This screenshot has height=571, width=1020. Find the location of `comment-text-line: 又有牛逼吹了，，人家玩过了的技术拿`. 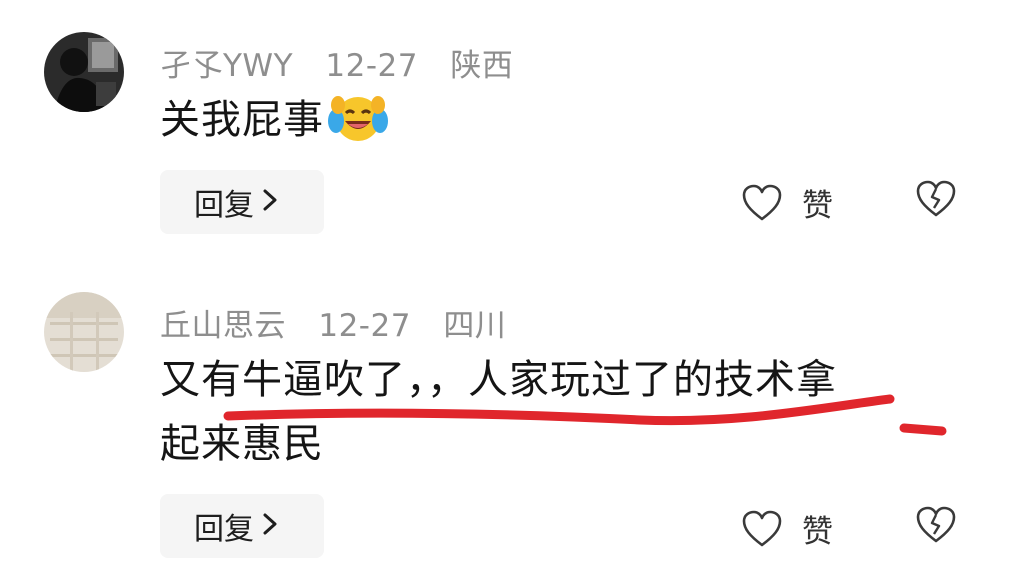

comment-text-line: 又有牛逼吹了，，人家玩过了的技术拿 is located at coordinates (498, 380).